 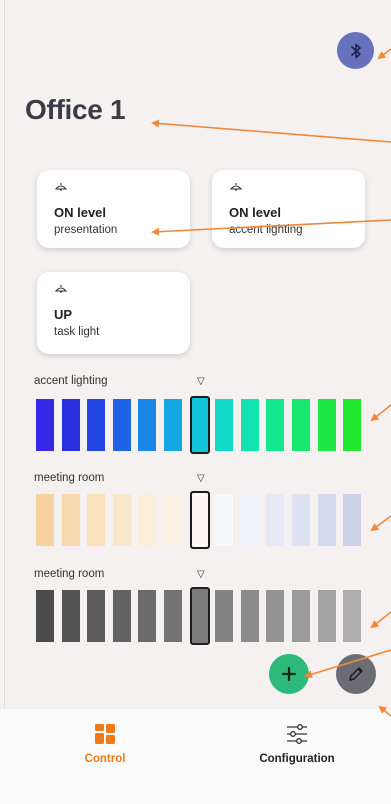 I want to click on page-title: Office 1, so click(x=75, y=109).